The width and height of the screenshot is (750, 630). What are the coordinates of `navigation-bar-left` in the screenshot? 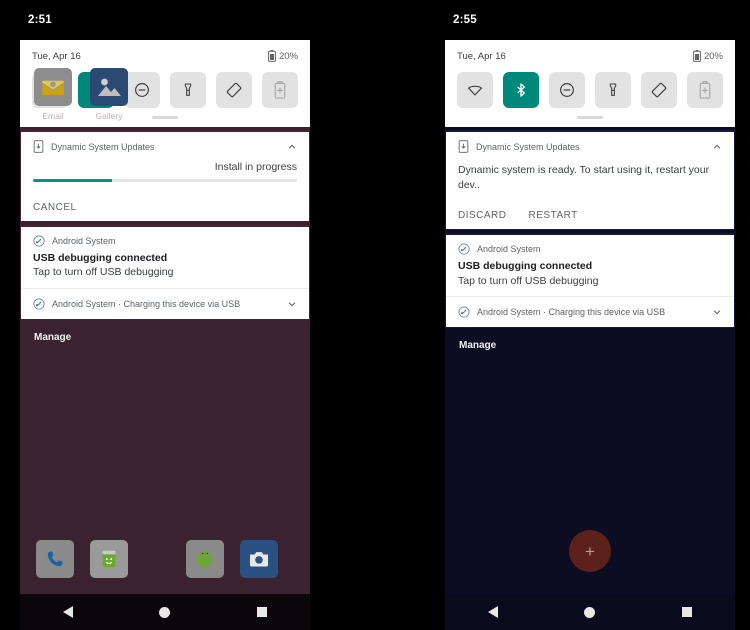 It's located at (165, 612).